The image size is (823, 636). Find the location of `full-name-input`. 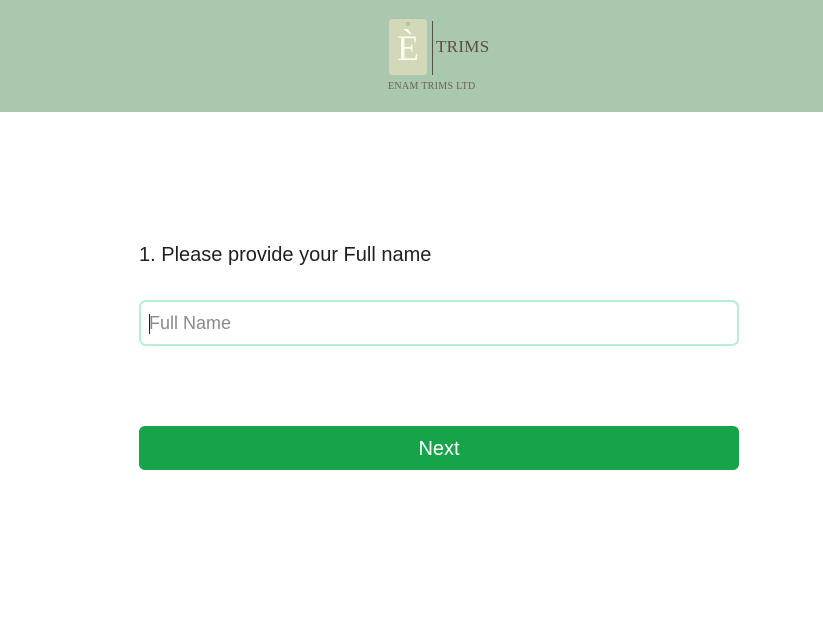

full-name-input is located at coordinates (439, 323).